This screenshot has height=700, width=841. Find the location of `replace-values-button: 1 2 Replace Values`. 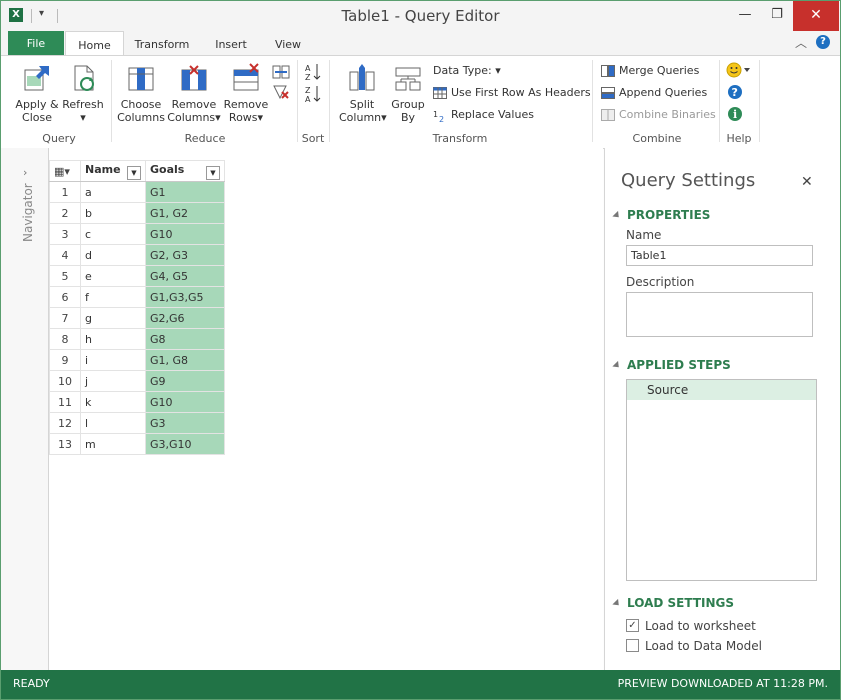

replace-values-button: 1 2 Replace Values is located at coordinates (483, 115).